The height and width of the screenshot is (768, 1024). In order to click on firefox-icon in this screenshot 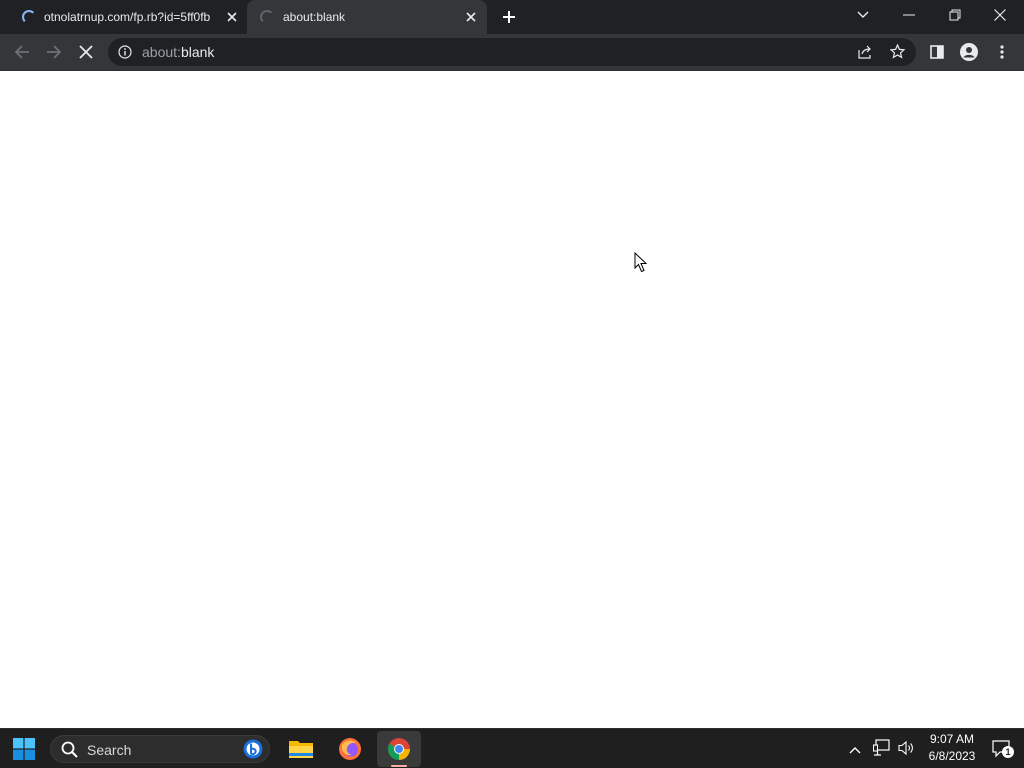, I will do `click(350, 749)`.